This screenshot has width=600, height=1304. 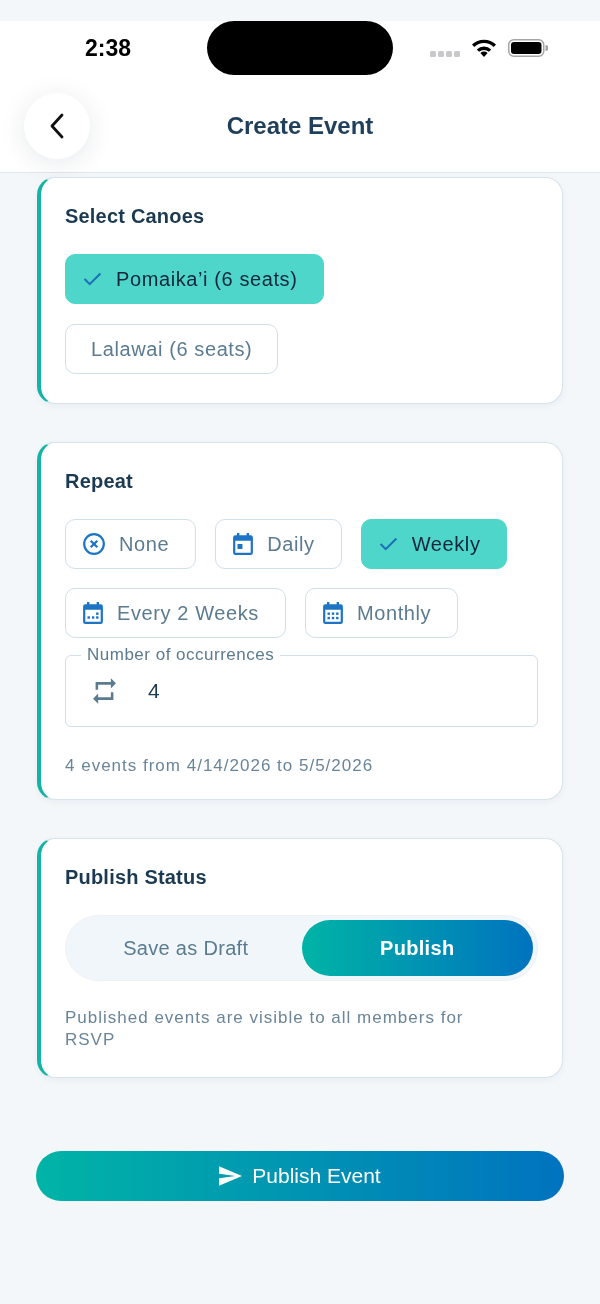 What do you see at coordinates (434, 544) in the screenshot?
I see `repeat-option: Weekly` at bounding box center [434, 544].